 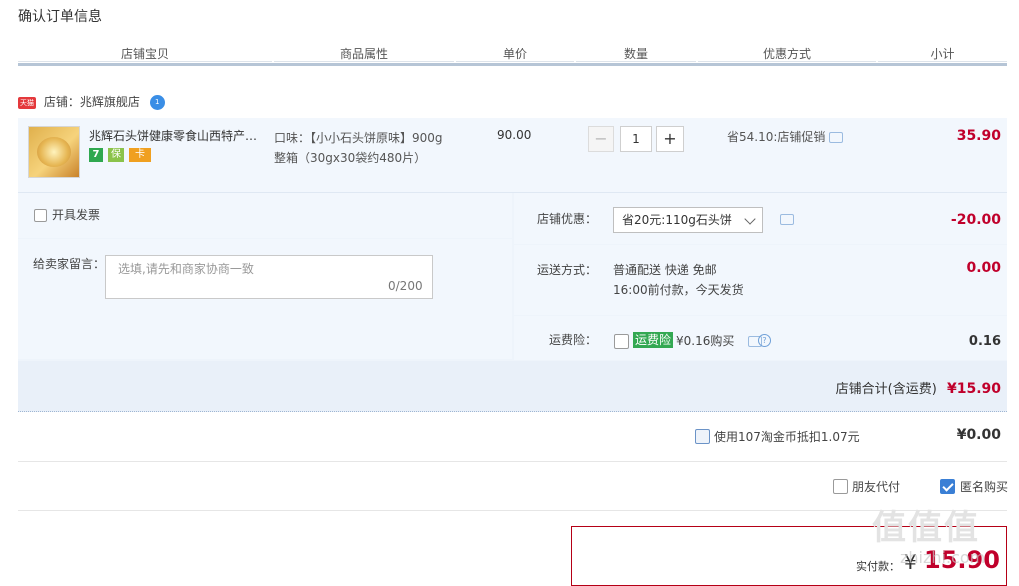 I want to click on invoice-label: 开具发票, so click(x=76, y=215).